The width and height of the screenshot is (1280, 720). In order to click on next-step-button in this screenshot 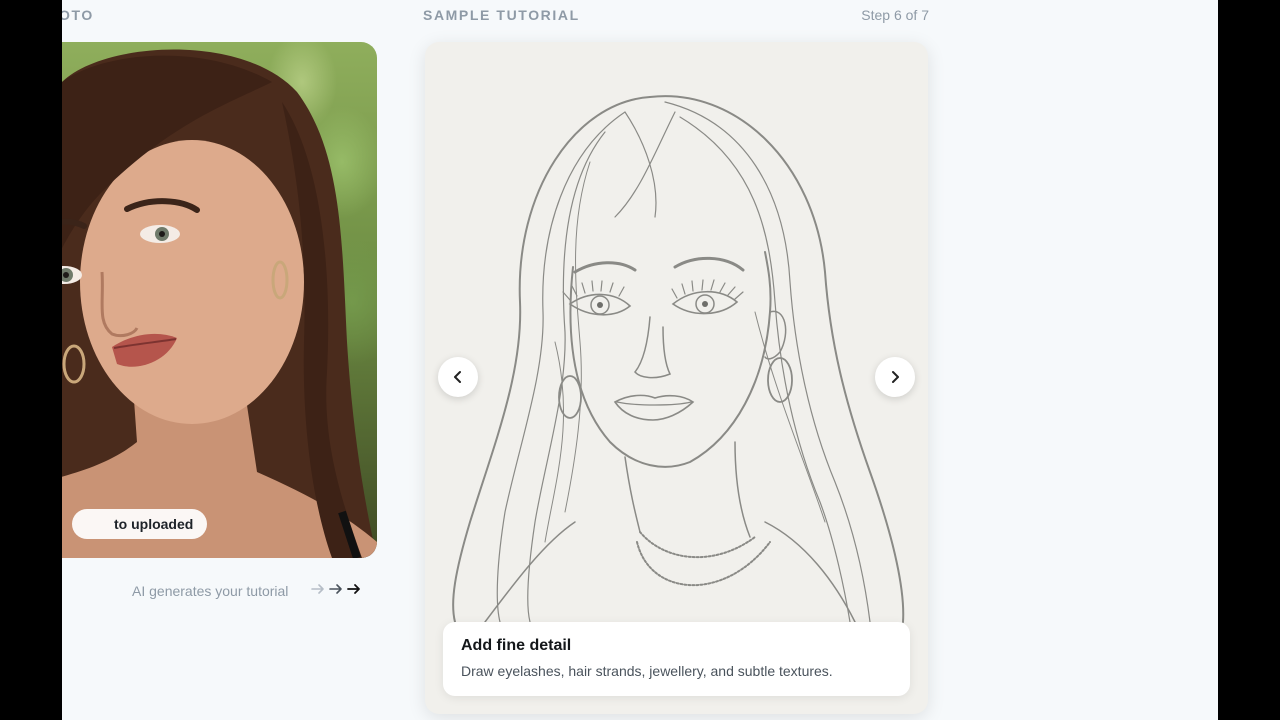, I will do `click(895, 377)`.